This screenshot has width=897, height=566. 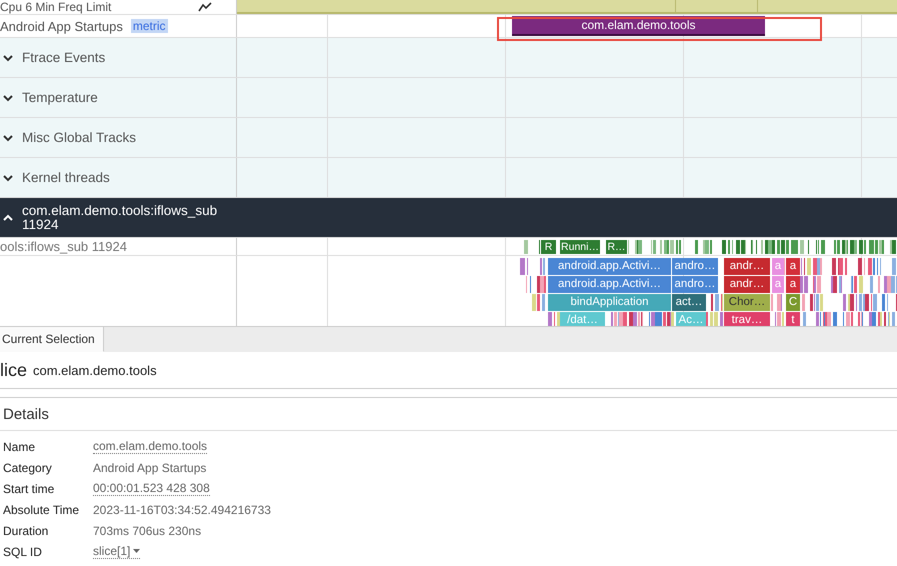 What do you see at coordinates (150, 447) in the screenshot?
I see `detail-link: com.elam.demo.tools` at bounding box center [150, 447].